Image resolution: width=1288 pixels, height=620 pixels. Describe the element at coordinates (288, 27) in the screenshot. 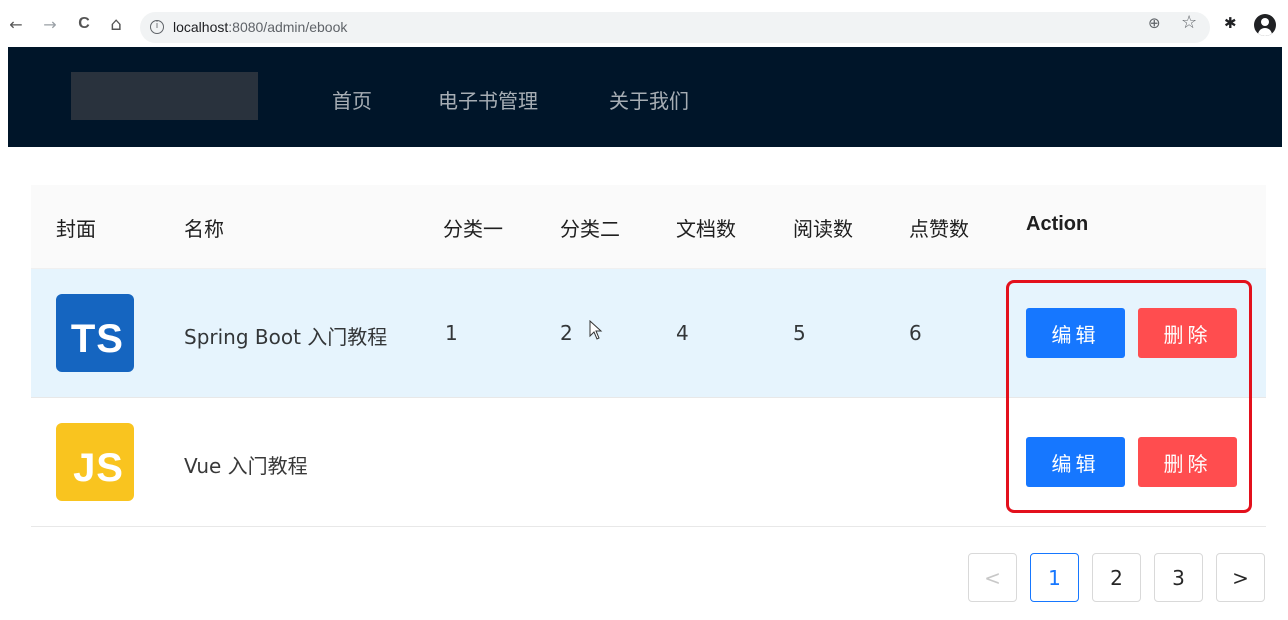

I see `url-path: :8080/admin/ebook` at that location.